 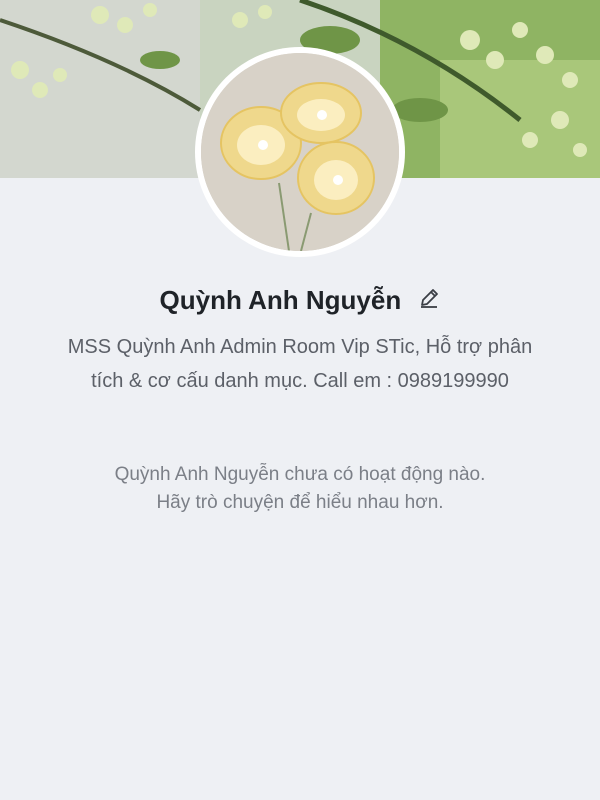 I want to click on avatar-frame, so click(x=300, y=152).